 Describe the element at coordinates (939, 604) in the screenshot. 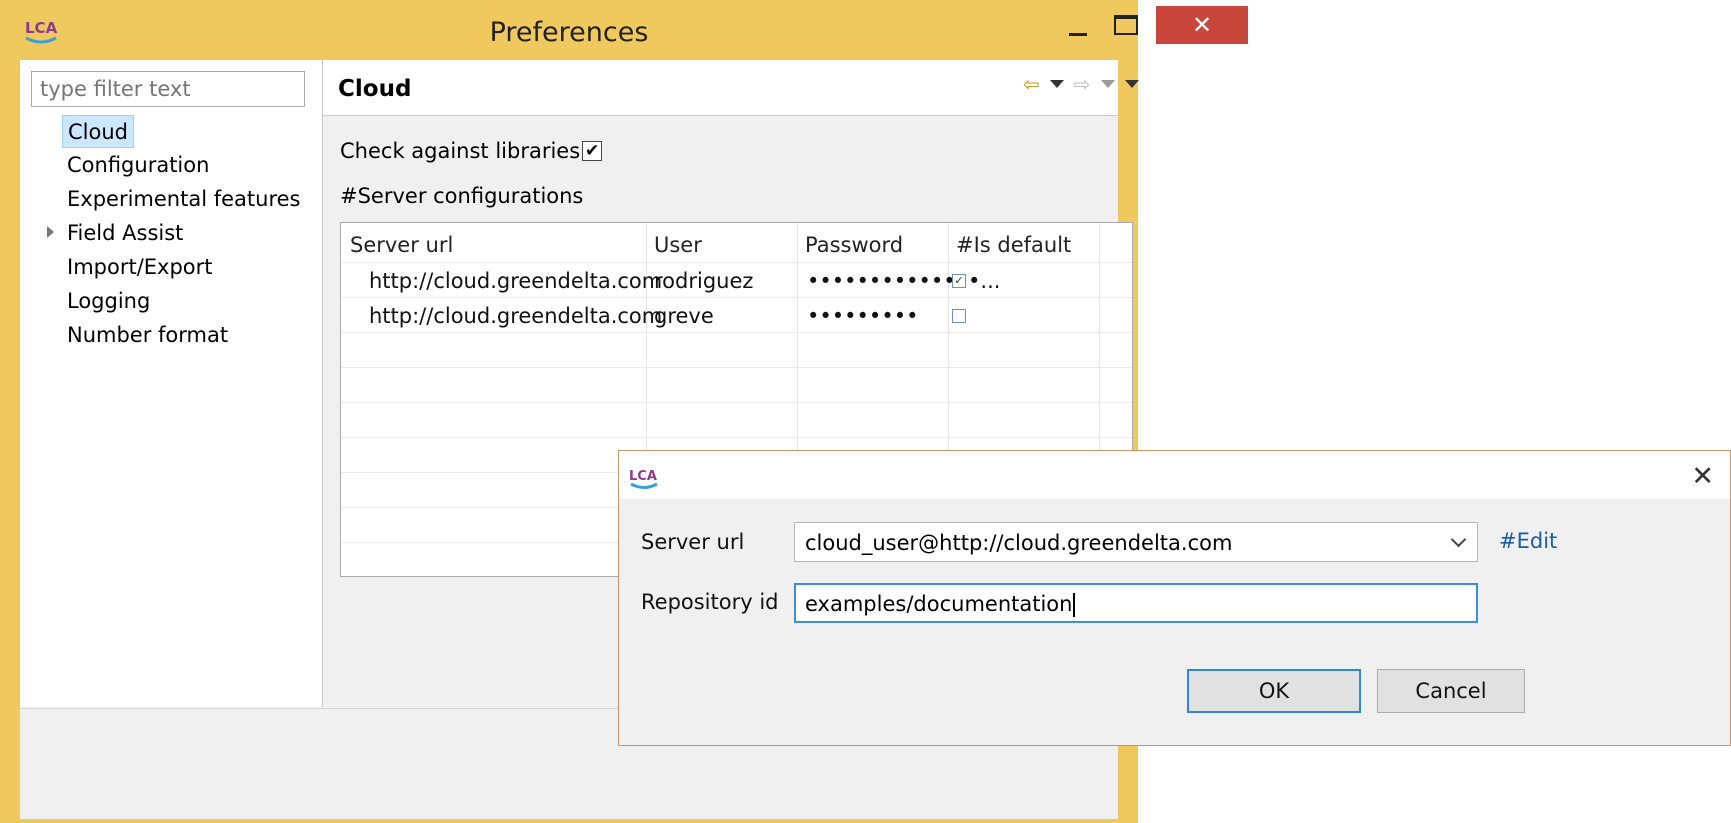

I see `repository-id-value: examples/documentation` at that location.